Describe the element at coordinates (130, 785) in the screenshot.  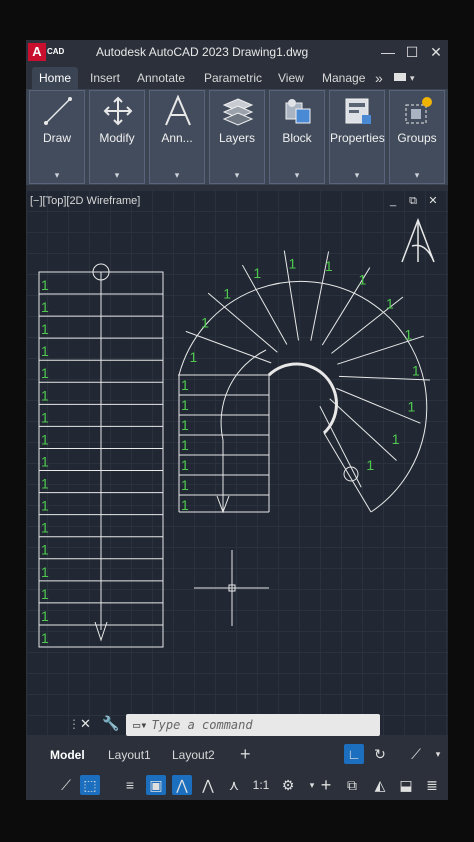
I see `menu-icon: ≡` at that location.